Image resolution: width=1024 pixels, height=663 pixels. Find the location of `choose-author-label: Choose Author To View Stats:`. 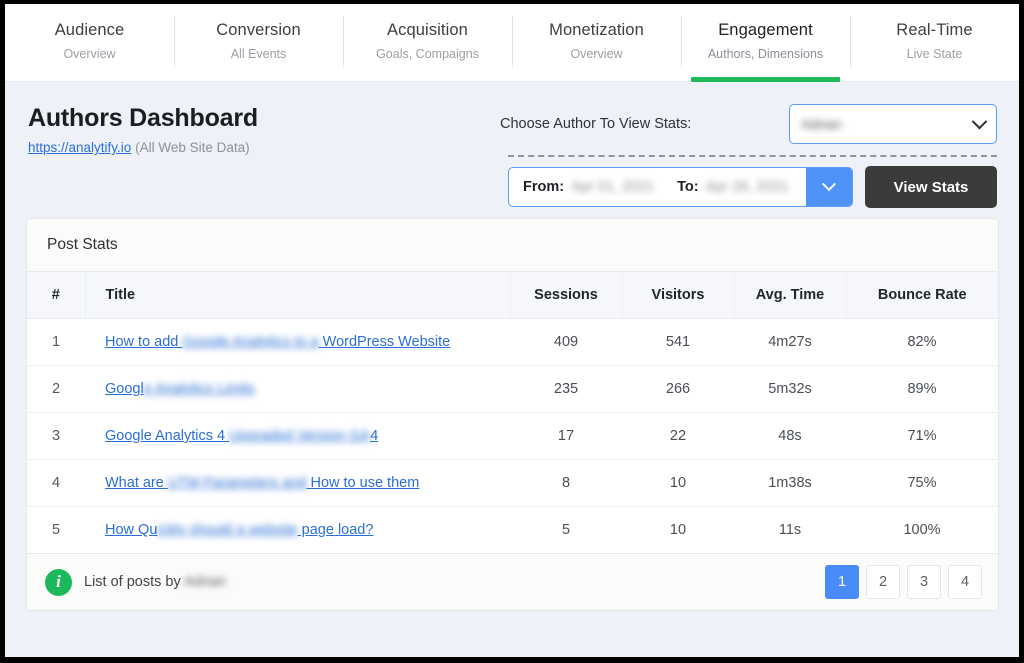

choose-author-label: Choose Author To View Stats: is located at coordinates (596, 124).